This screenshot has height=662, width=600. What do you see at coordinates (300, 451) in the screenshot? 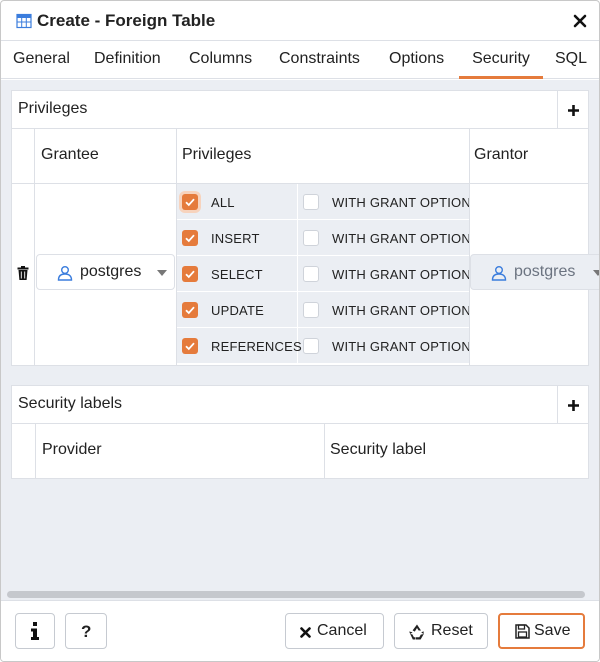
I see `security-labels-column-header-row: Provider Security label` at bounding box center [300, 451].